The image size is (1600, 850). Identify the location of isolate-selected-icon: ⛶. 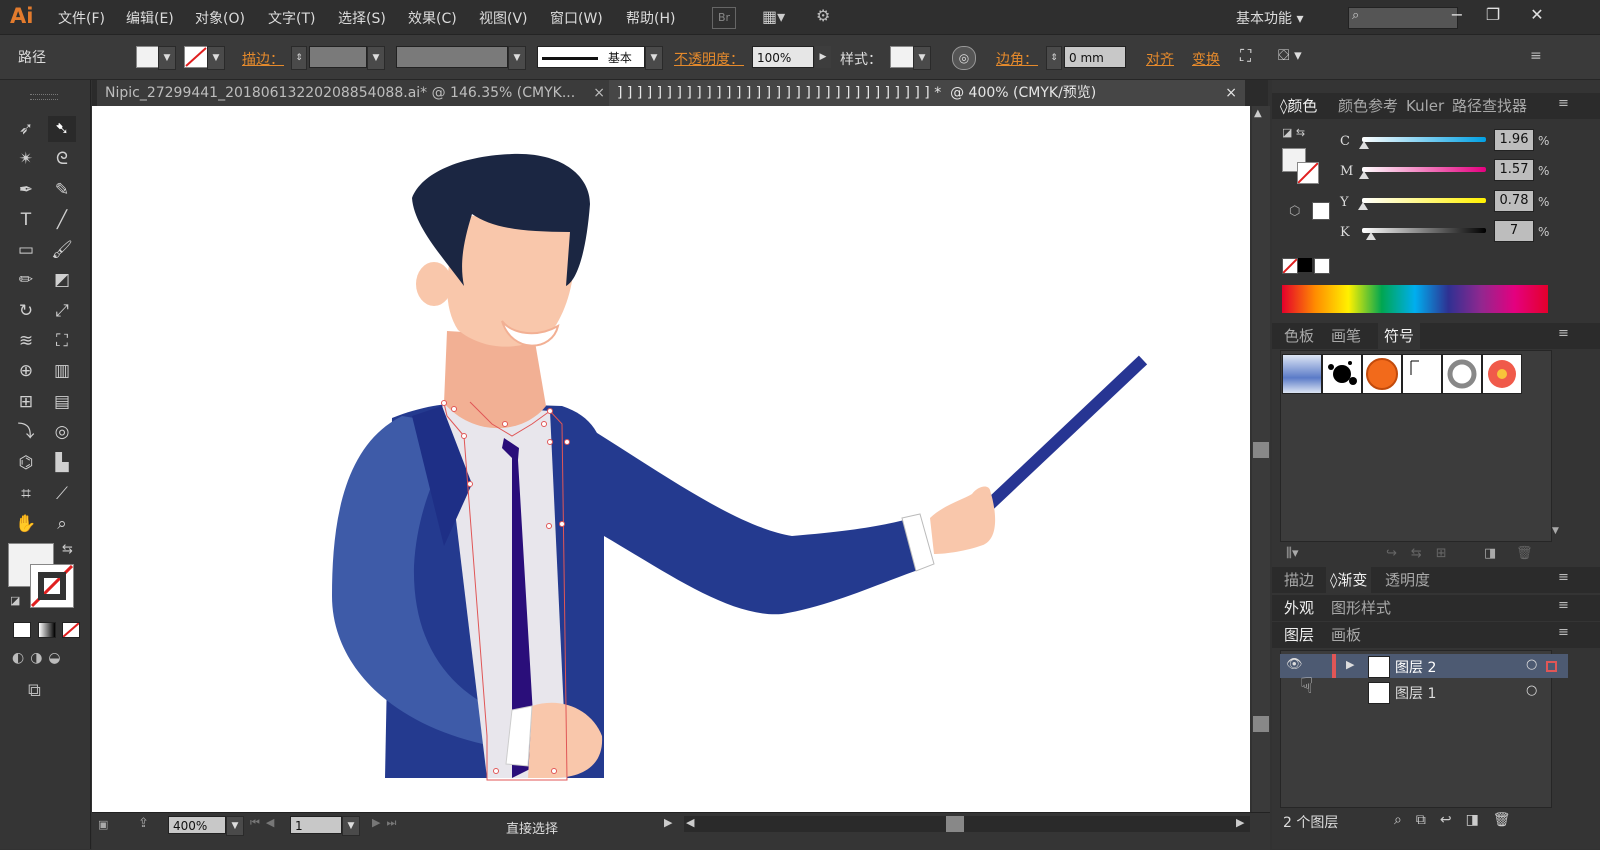
(1252, 57).